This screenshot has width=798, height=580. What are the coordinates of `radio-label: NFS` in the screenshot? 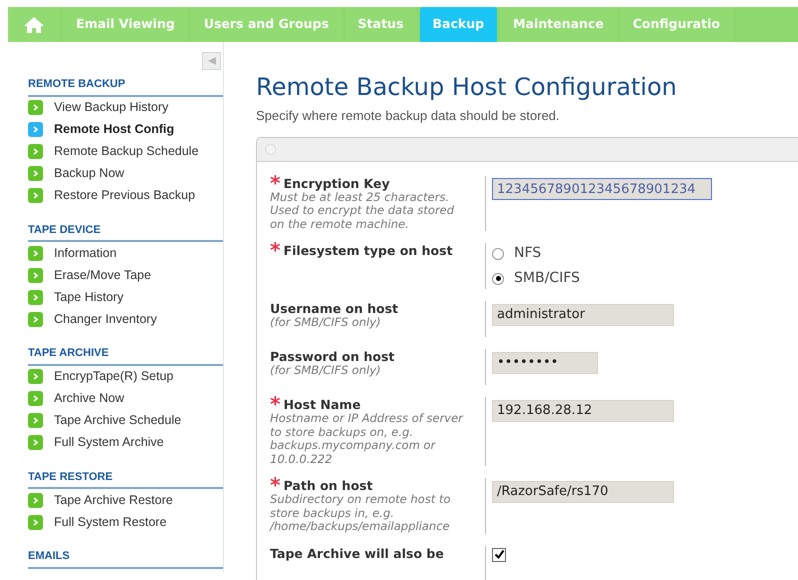 It's located at (528, 253).